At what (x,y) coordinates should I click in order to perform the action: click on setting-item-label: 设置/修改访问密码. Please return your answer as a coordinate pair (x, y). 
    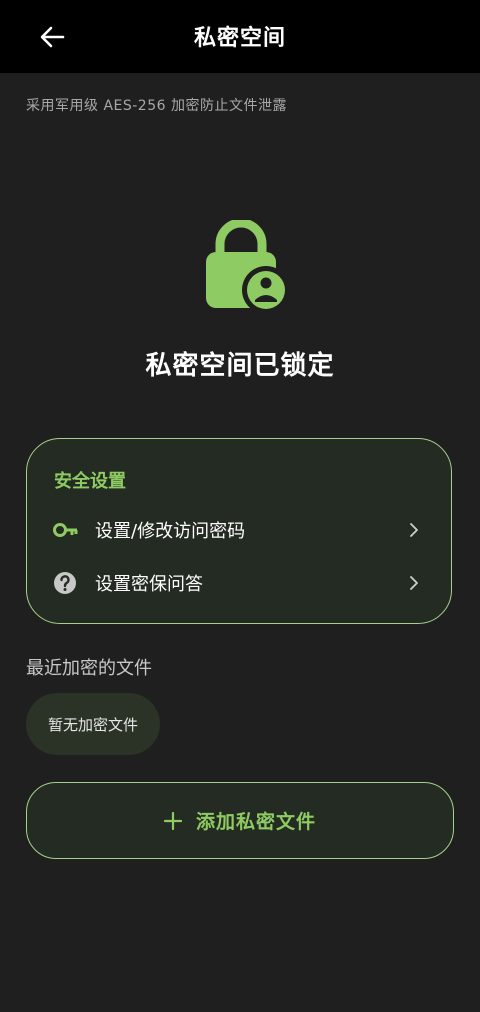
    Looking at the image, I should click on (170, 531).